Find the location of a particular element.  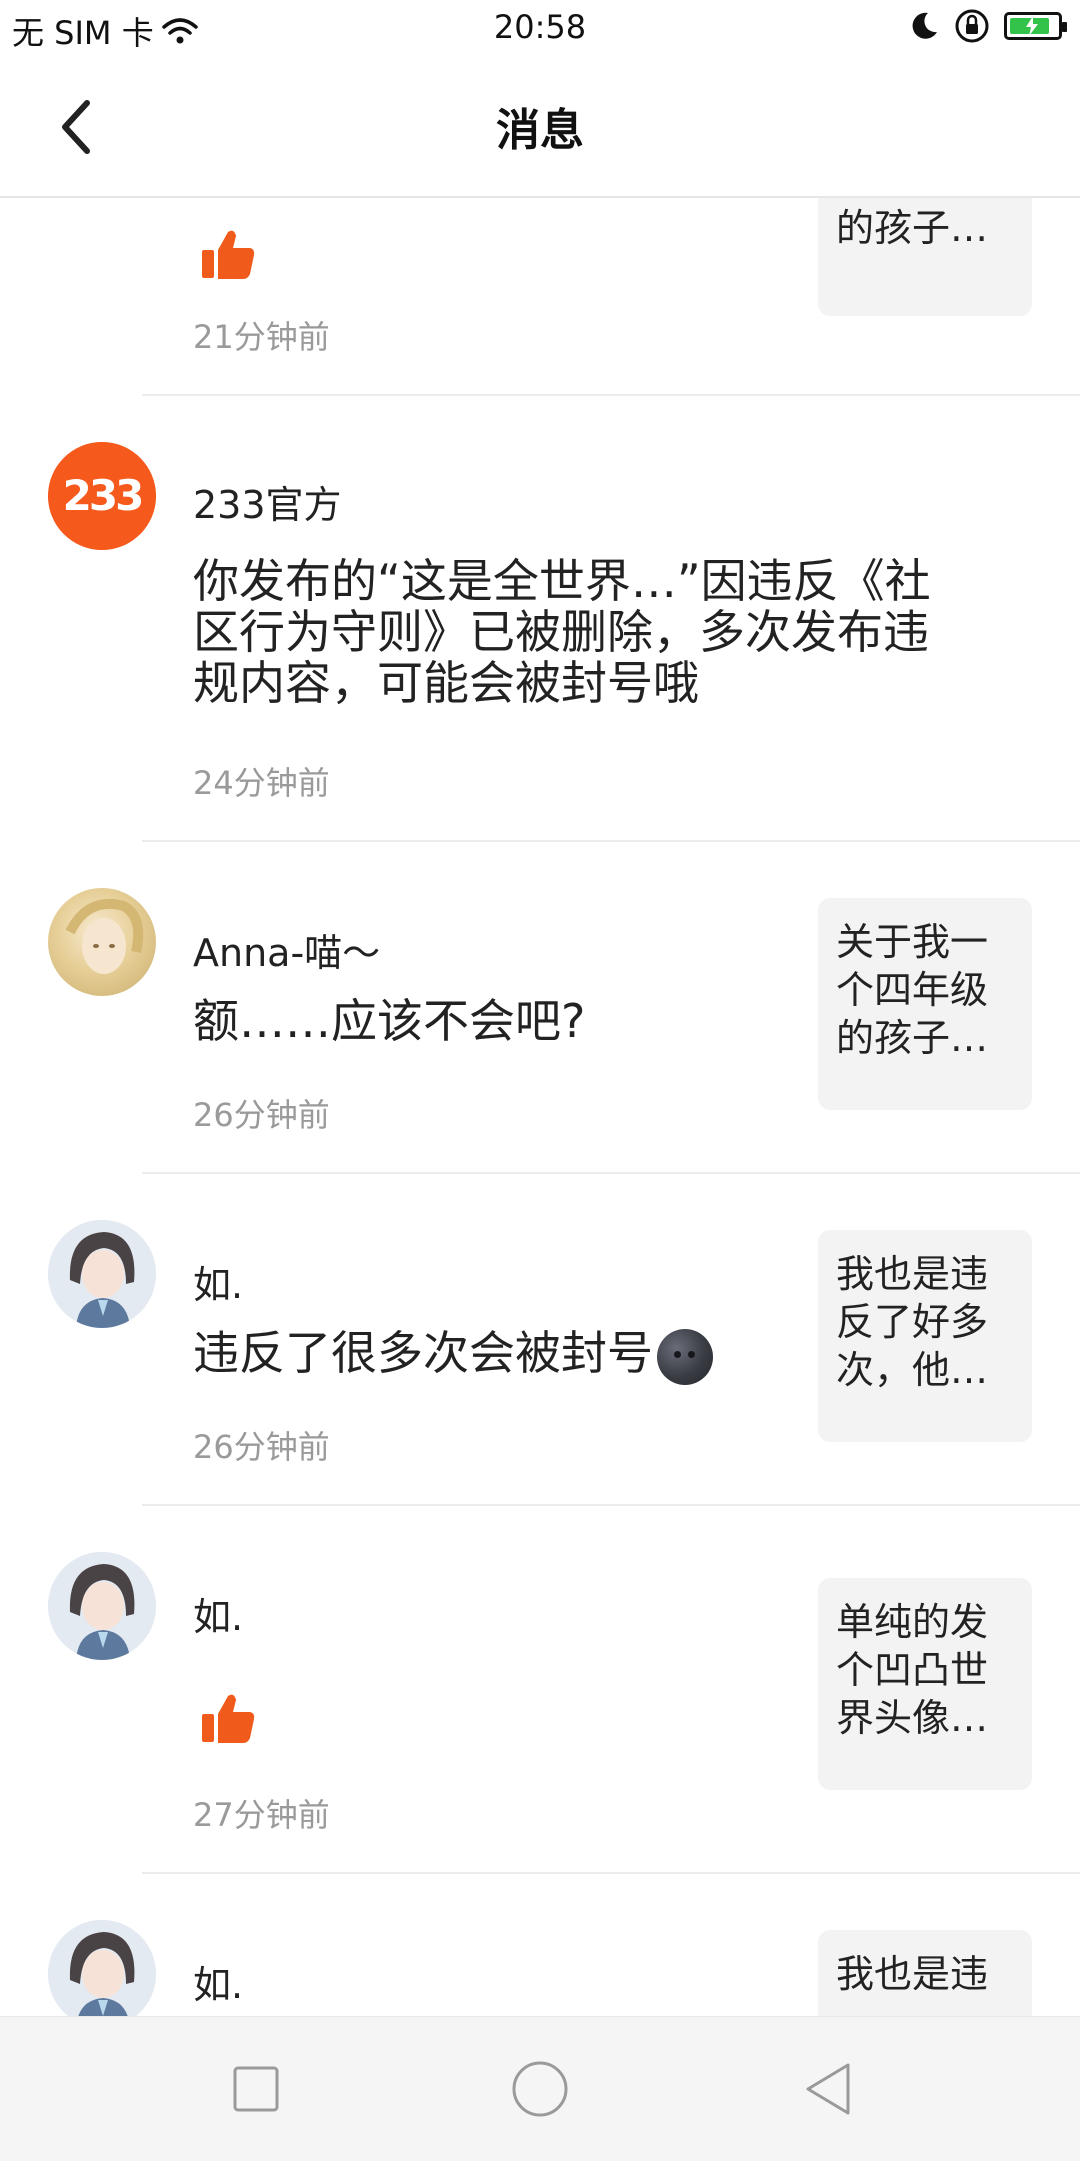

app-header: 消息 is located at coordinates (540, 128).